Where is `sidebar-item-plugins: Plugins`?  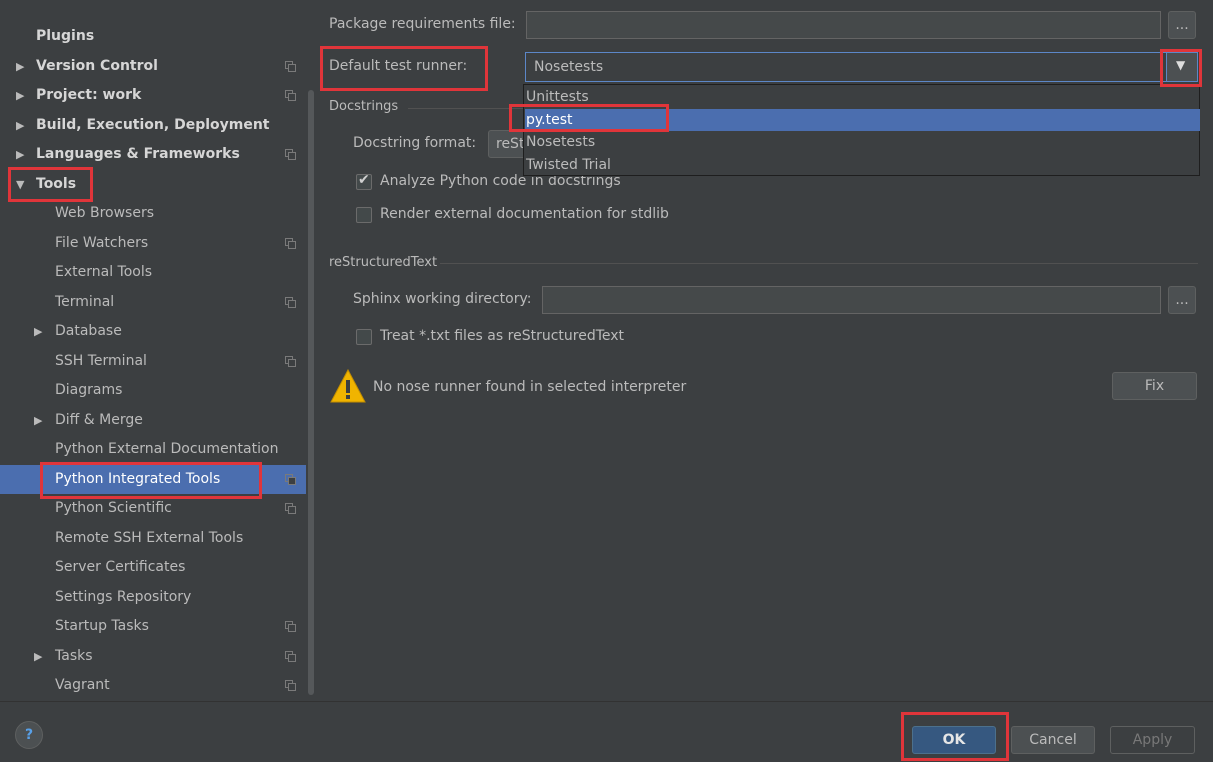
sidebar-item-plugins: Plugins is located at coordinates (153, 36).